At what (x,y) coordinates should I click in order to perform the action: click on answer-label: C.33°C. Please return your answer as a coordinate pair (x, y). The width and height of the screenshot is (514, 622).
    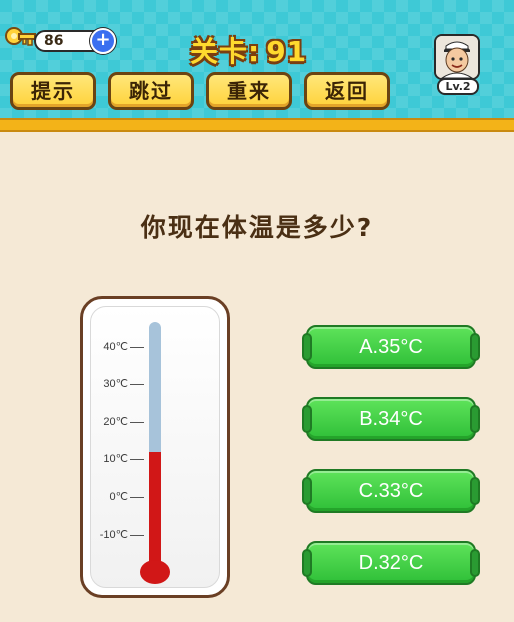
    Looking at the image, I should click on (391, 491).